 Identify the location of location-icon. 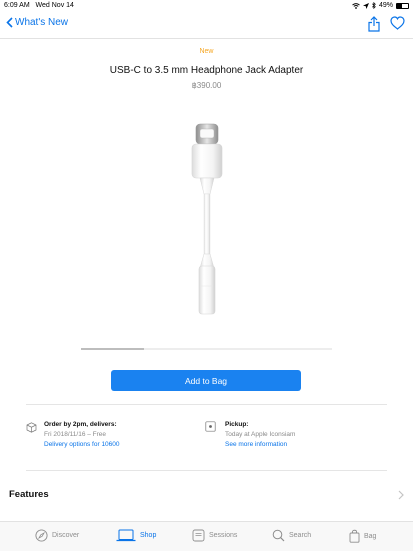
(365, 5).